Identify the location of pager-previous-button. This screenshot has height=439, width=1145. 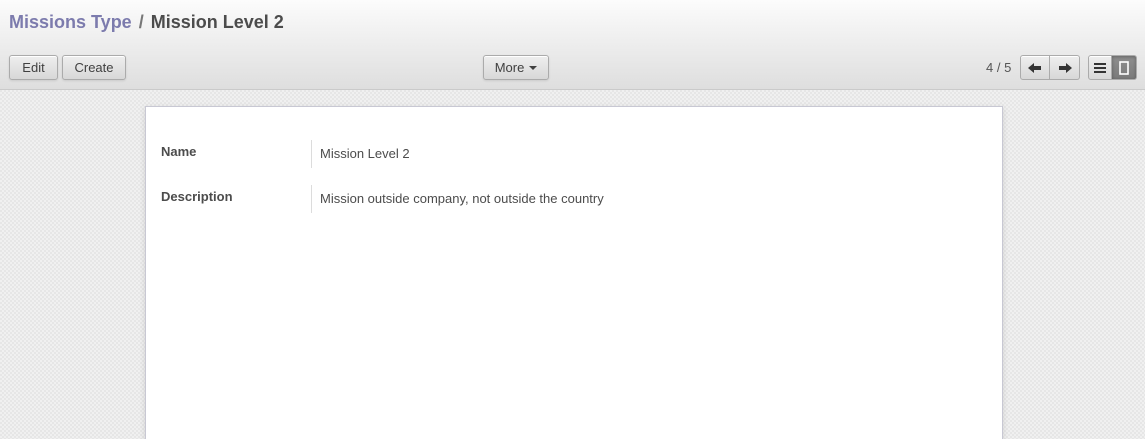
(1035, 67).